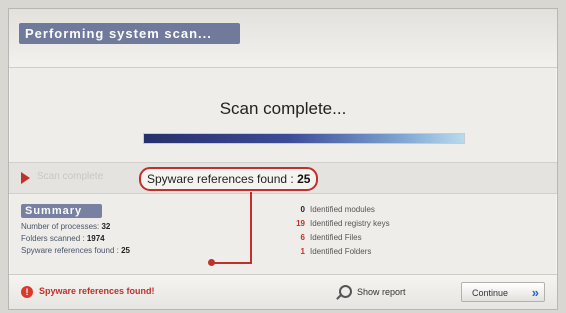 This screenshot has width=566, height=313. Describe the element at coordinates (54, 238) in the screenshot. I see `summary-folders-label: Folders scanned :` at that location.